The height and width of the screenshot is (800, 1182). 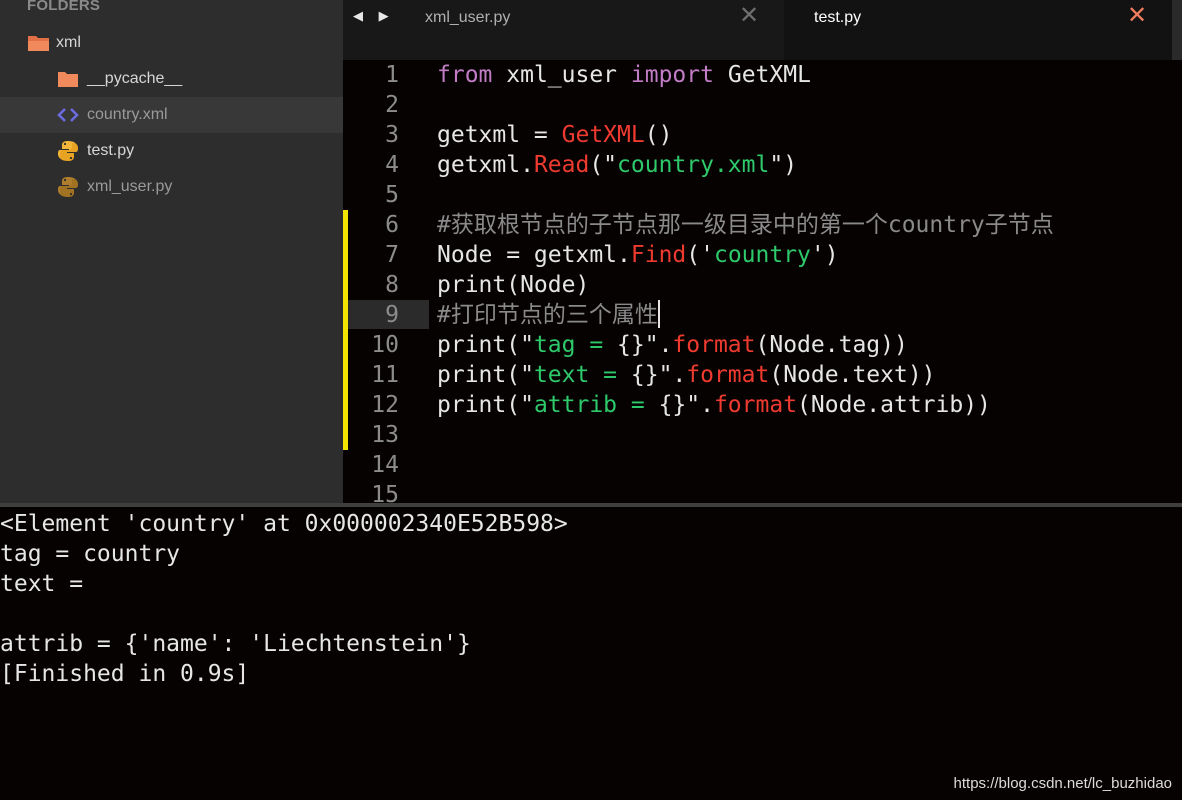 What do you see at coordinates (561, 165) in the screenshot?
I see `code-token: Read` at bounding box center [561, 165].